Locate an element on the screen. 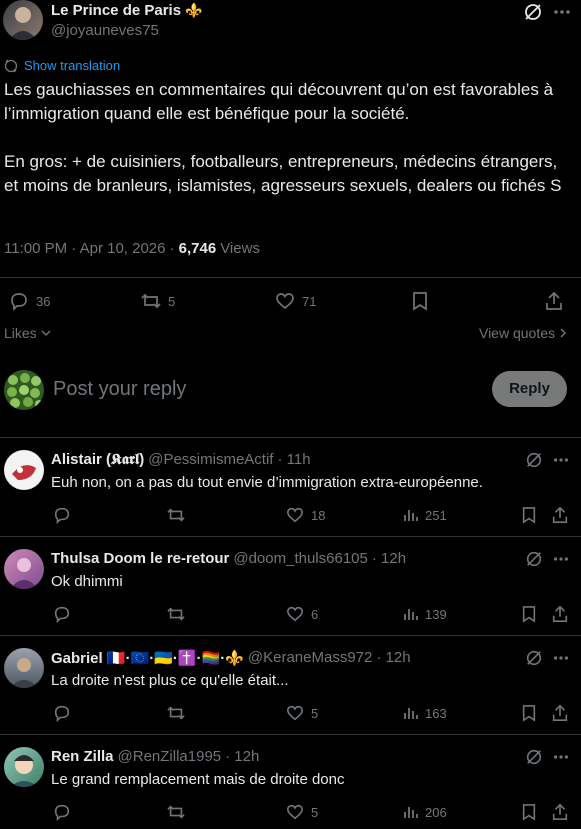 The height and width of the screenshot is (829, 581). views-label: Views is located at coordinates (240, 248).